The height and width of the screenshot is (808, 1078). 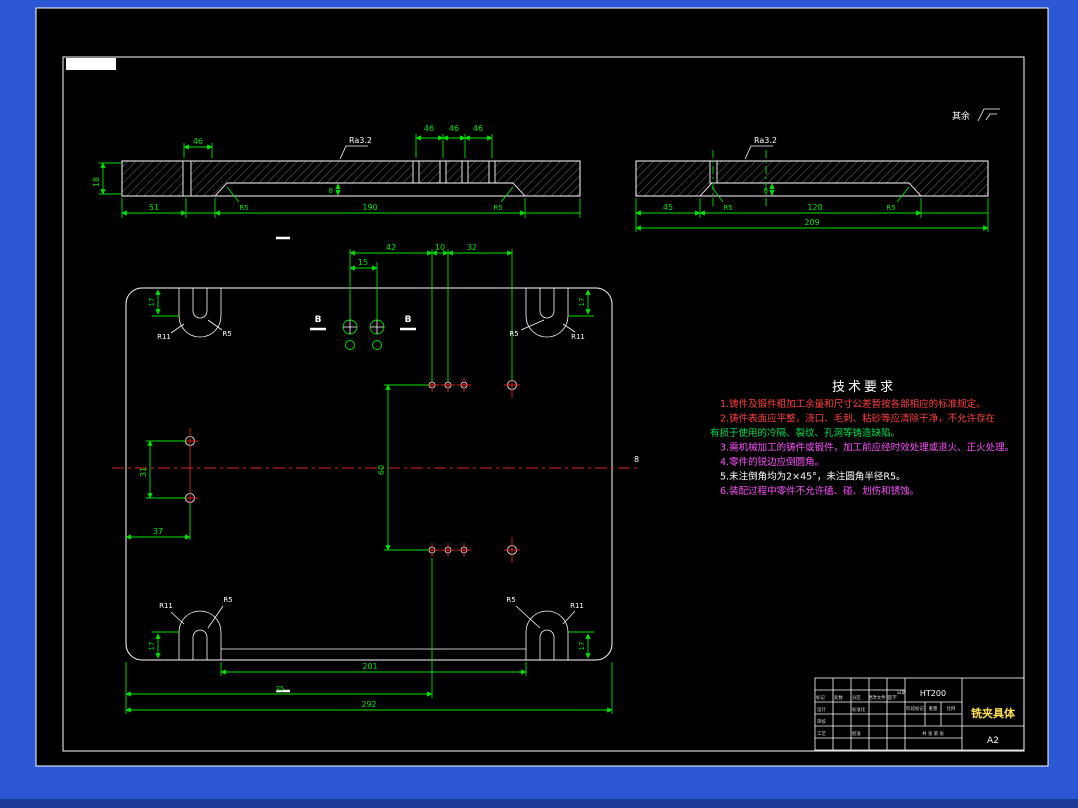 I want to click on dim-label: 209, so click(x=811, y=222).